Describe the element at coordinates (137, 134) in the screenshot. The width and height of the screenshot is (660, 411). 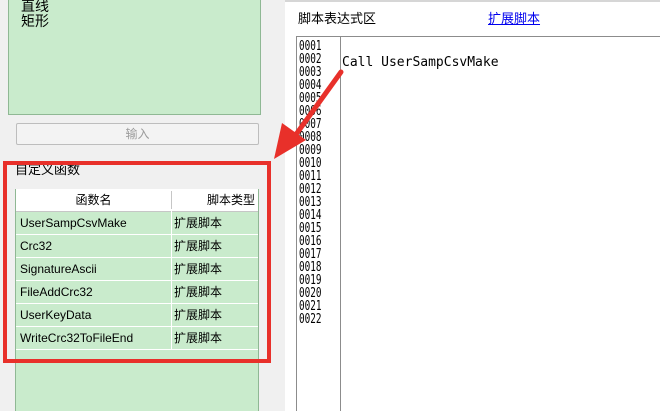
I see `input-button: 输入` at that location.